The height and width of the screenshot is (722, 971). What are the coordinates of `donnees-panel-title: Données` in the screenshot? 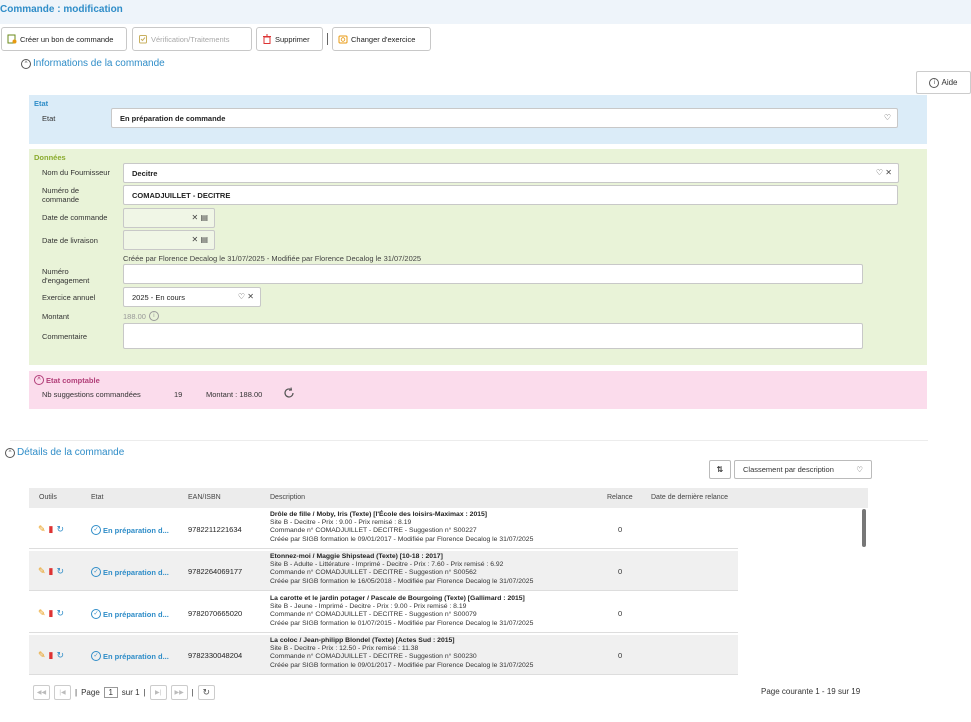 It's located at (50, 157).